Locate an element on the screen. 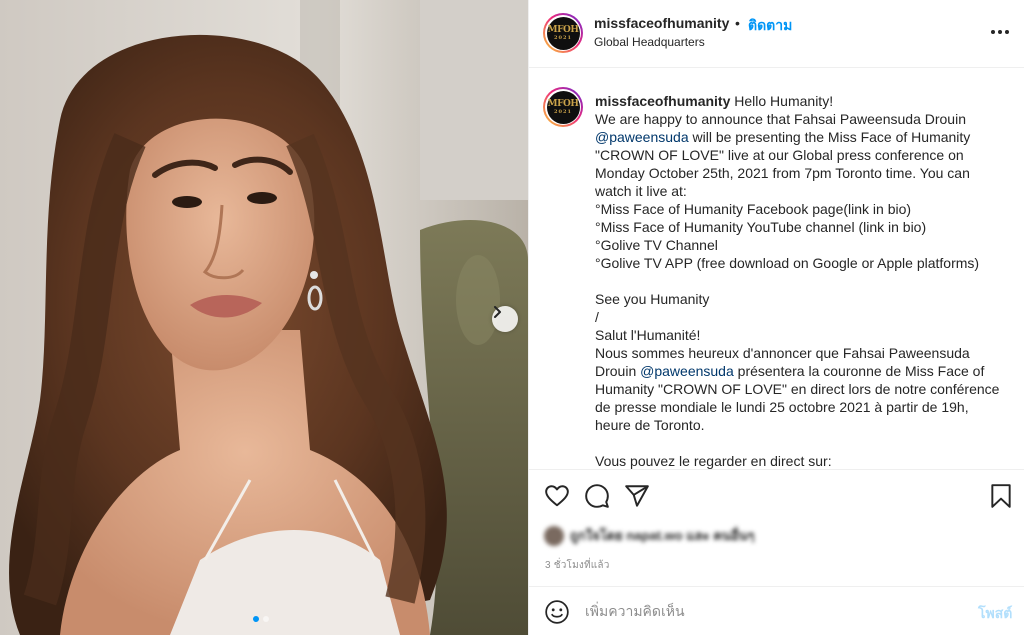  share-icon is located at coordinates (637, 496).